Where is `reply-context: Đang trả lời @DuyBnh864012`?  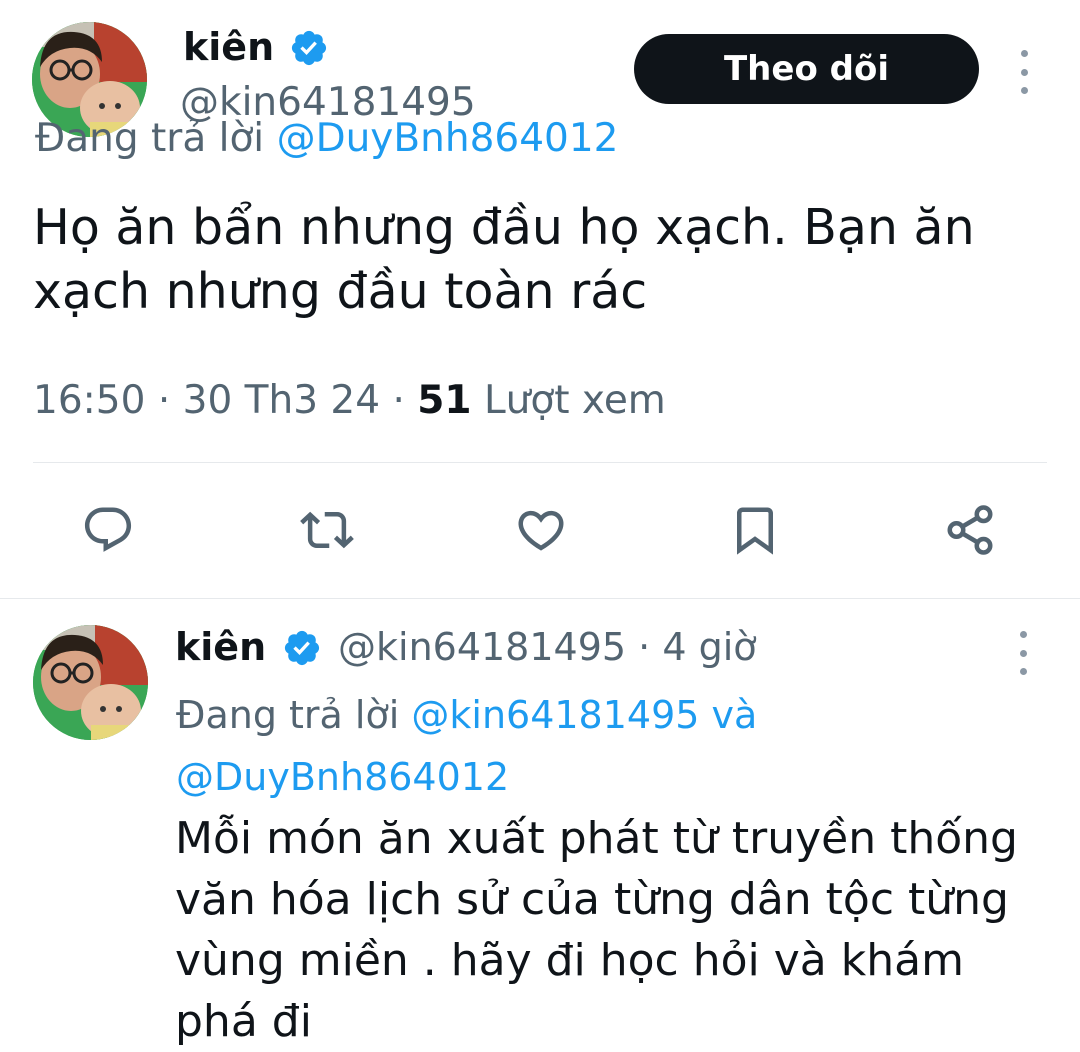
reply-context: Đang trả lời @DuyBnh864012 is located at coordinates (326, 139).